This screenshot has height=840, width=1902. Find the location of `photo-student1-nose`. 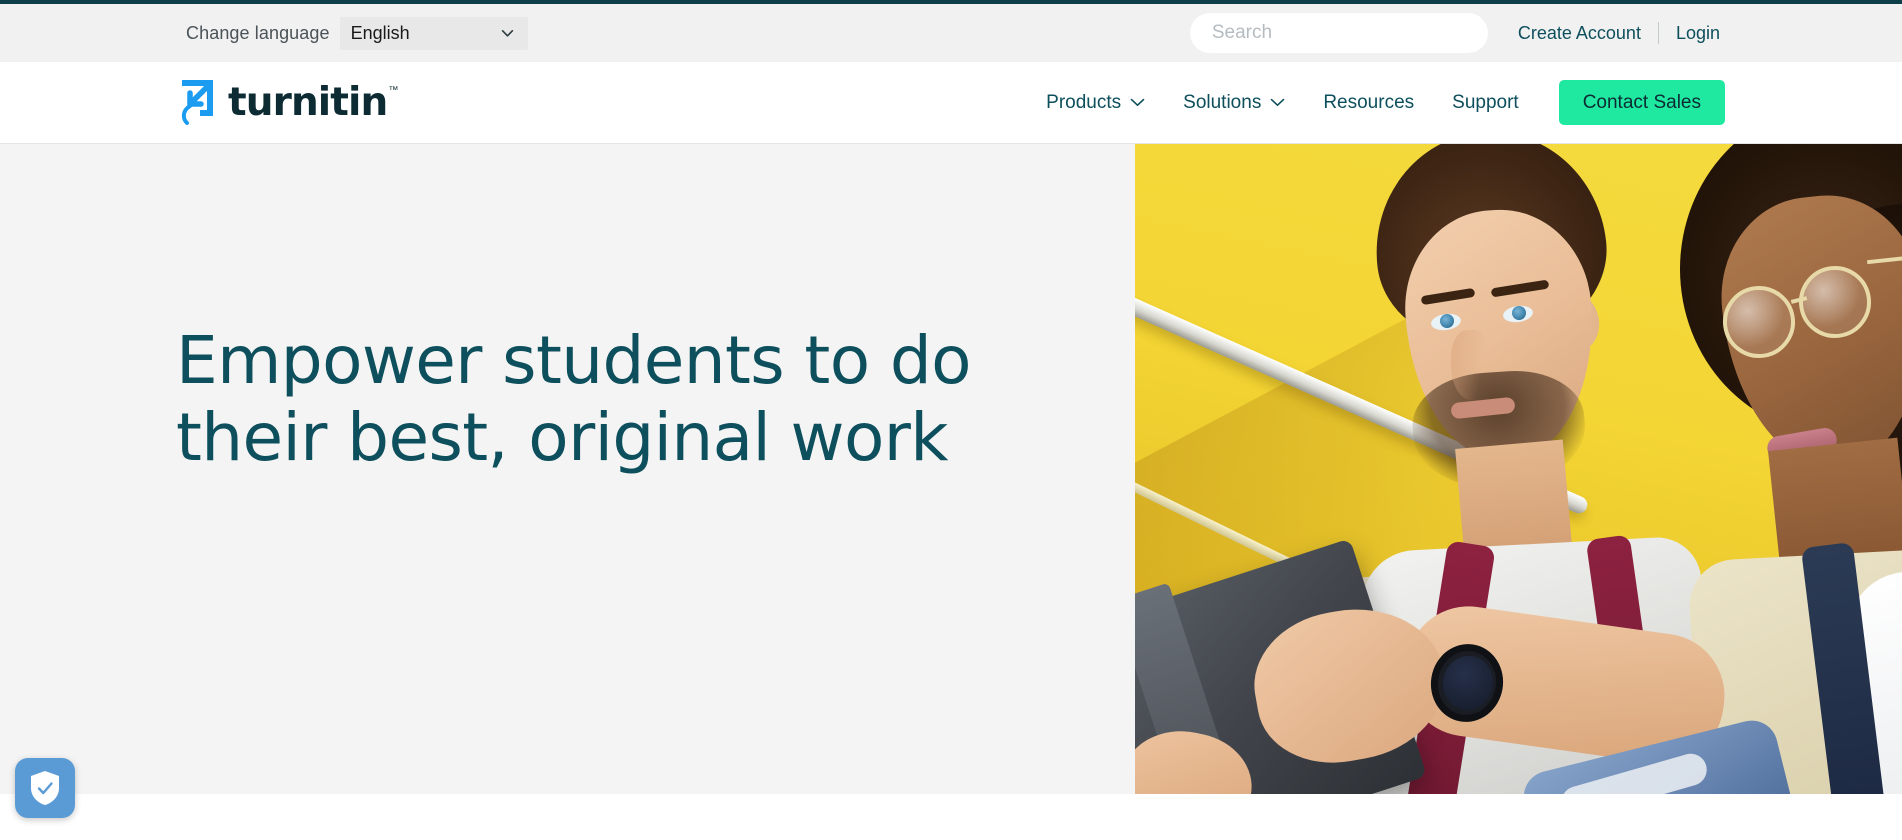

photo-student1-nose is located at coordinates (1471, 365).